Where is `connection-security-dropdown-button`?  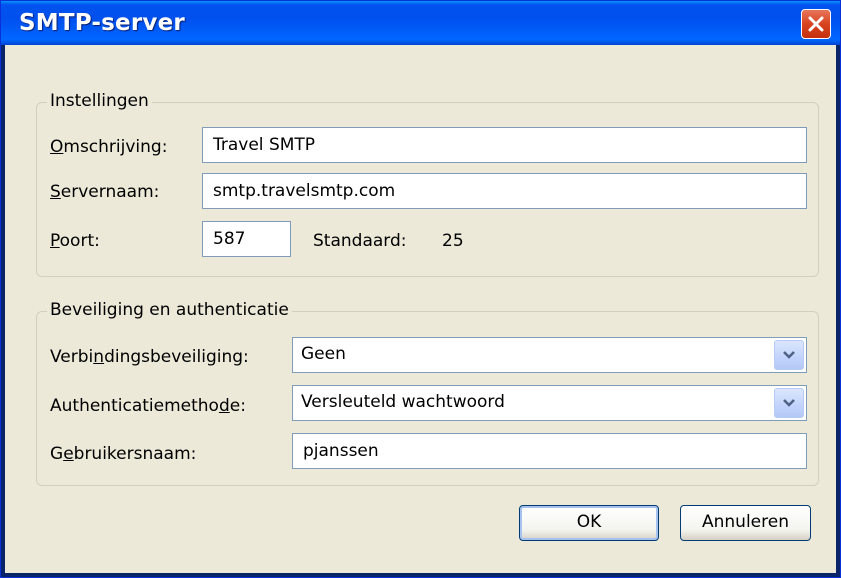
connection-security-dropdown-button is located at coordinates (789, 355).